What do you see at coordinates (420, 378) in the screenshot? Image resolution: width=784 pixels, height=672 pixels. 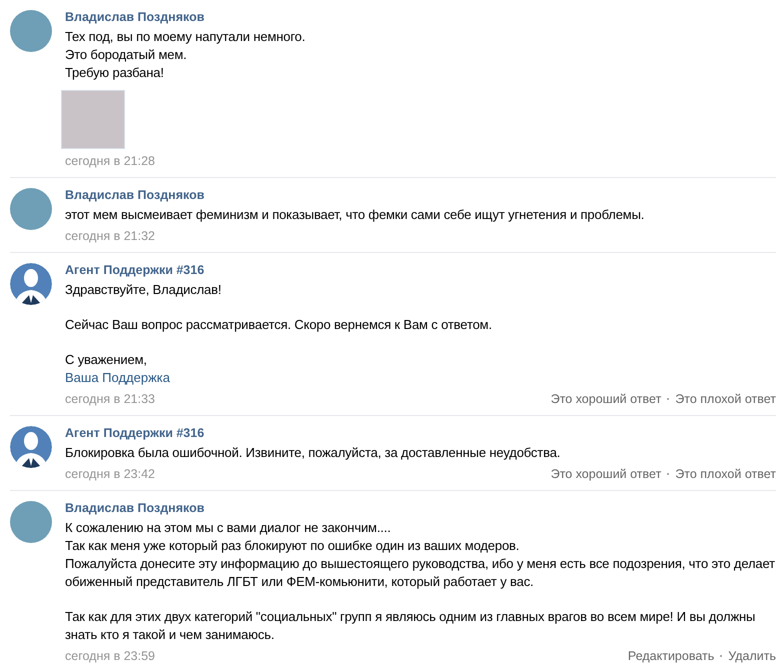 I see `signature-link: Ваша Поддержка` at bounding box center [420, 378].